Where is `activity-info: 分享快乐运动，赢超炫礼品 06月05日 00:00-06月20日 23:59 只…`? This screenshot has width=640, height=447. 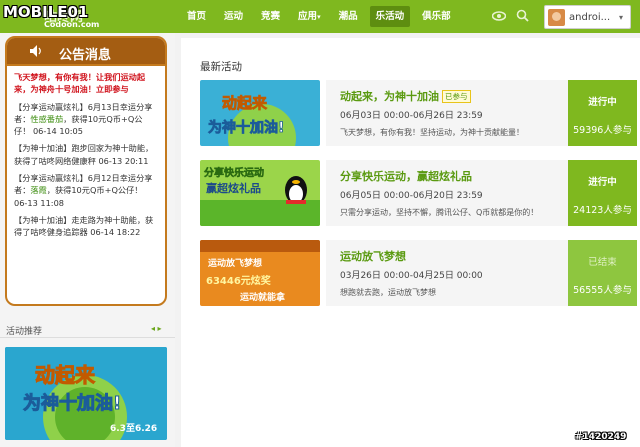 activity-info: 分享快乐运动，赢超炫礼品 06月05日 00:00-06月20日 23:59 只… is located at coordinates (447, 193).